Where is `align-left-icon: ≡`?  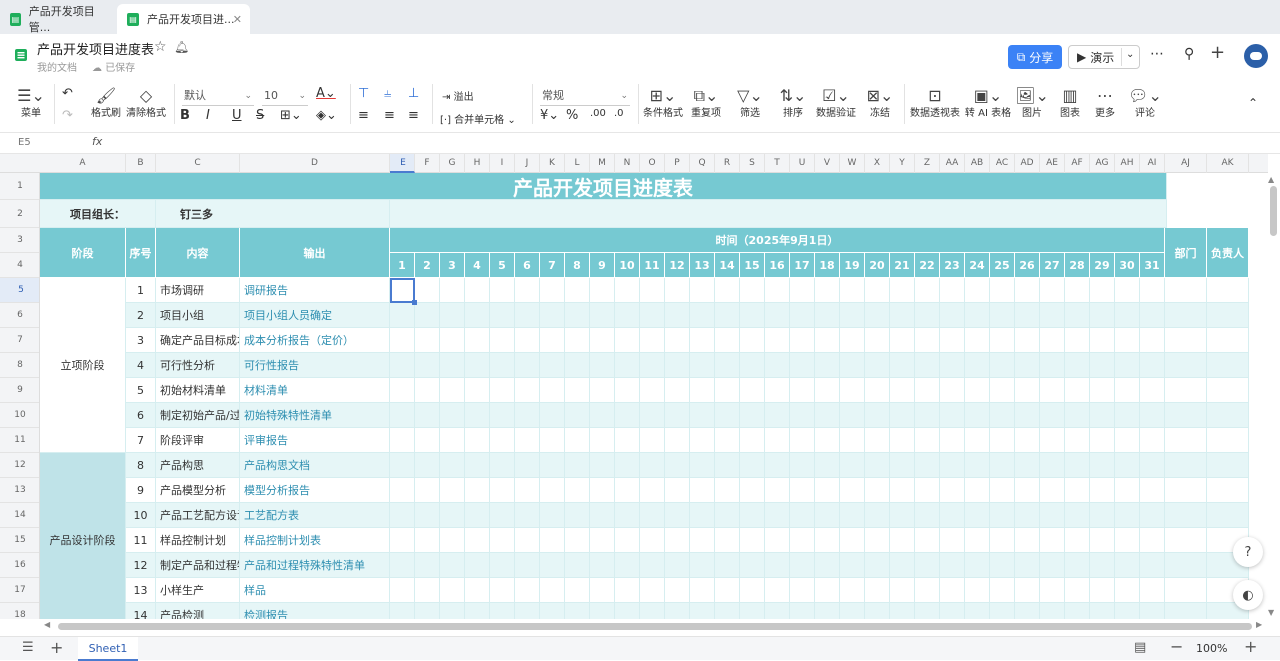 align-left-icon: ≡ is located at coordinates (363, 115).